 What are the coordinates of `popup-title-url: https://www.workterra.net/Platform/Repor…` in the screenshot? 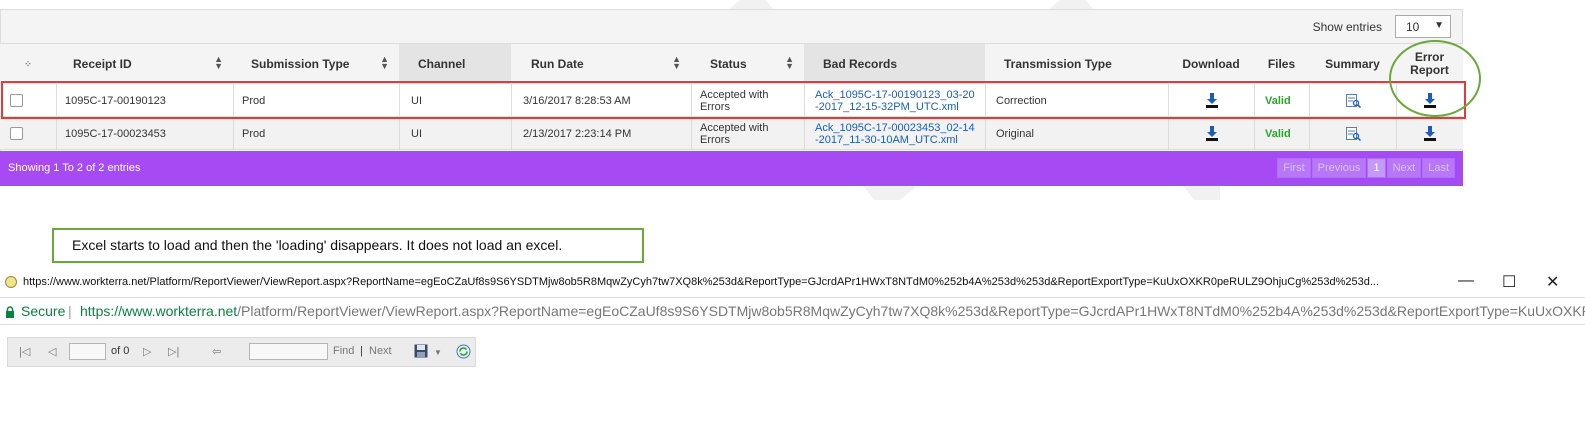 It's located at (701, 282).